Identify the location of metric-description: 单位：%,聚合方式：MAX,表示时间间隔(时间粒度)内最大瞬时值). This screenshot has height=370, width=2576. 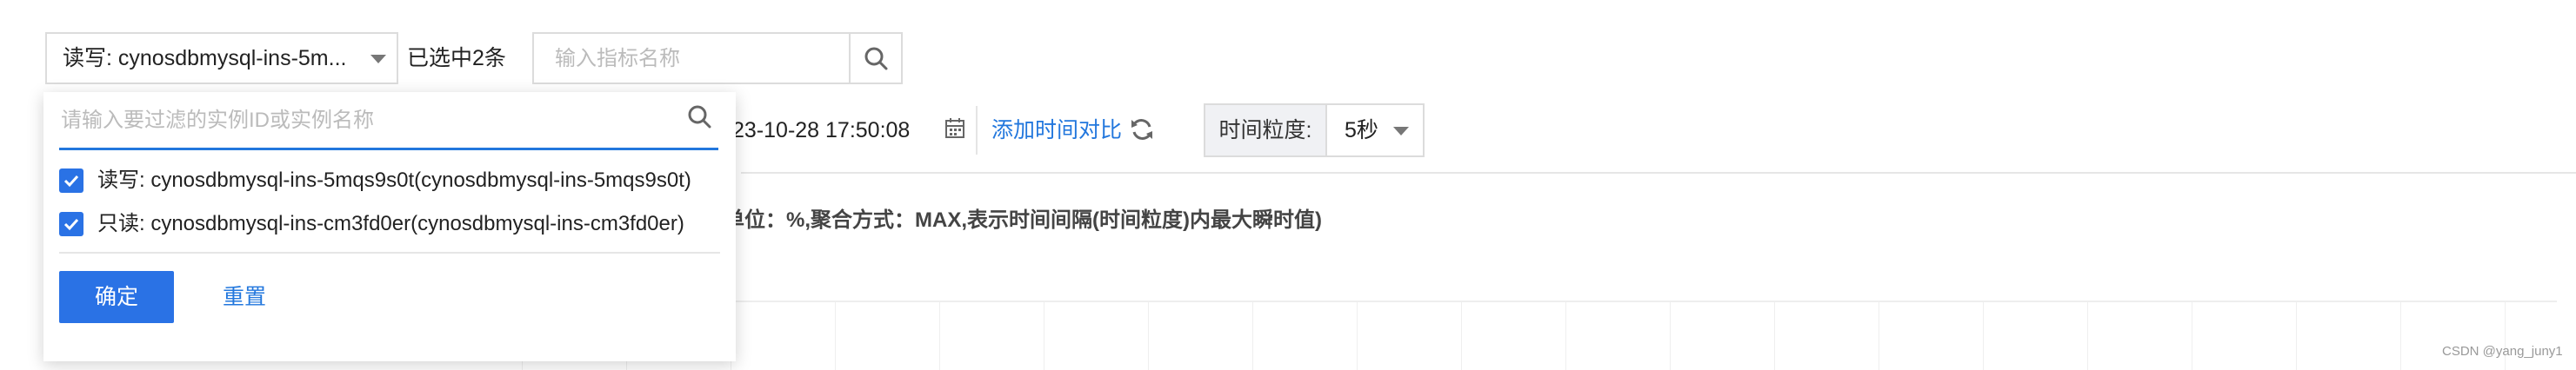
(1023, 220).